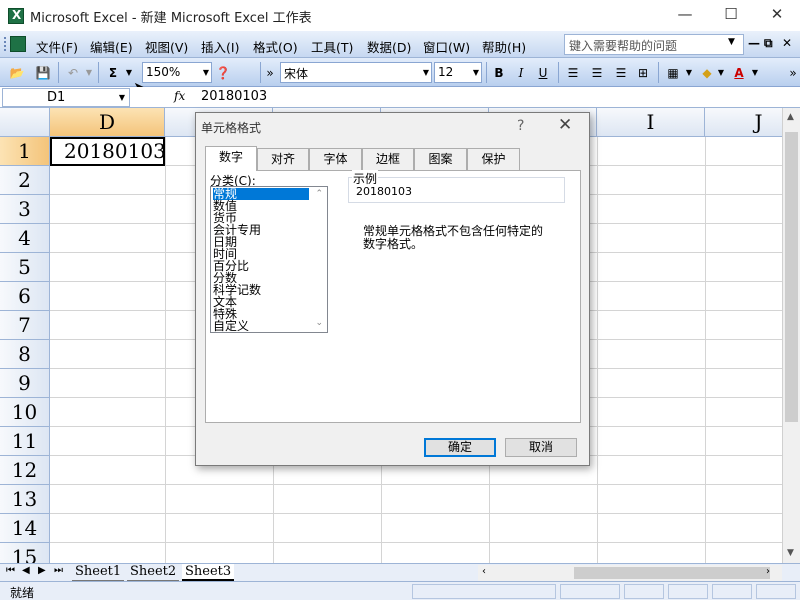 This screenshot has height=600, width=800. Describe the element at coordinates (440, 159) in the screenshot. I see `tab-patterns: 图案` at that location.